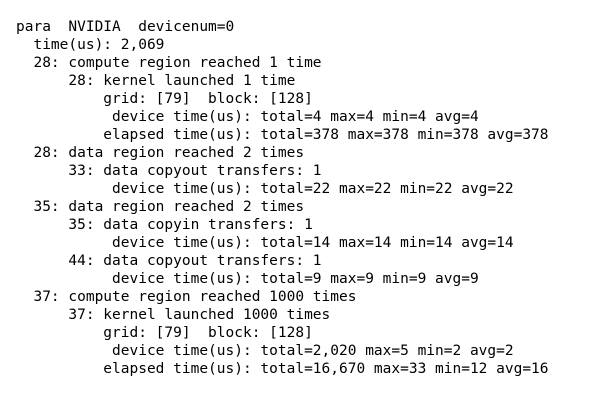  Describe the element at coordinates (169, 261) in the screenshot. I see `copyout-transfers-line: 44: data copyout transfers: 1` at that location.